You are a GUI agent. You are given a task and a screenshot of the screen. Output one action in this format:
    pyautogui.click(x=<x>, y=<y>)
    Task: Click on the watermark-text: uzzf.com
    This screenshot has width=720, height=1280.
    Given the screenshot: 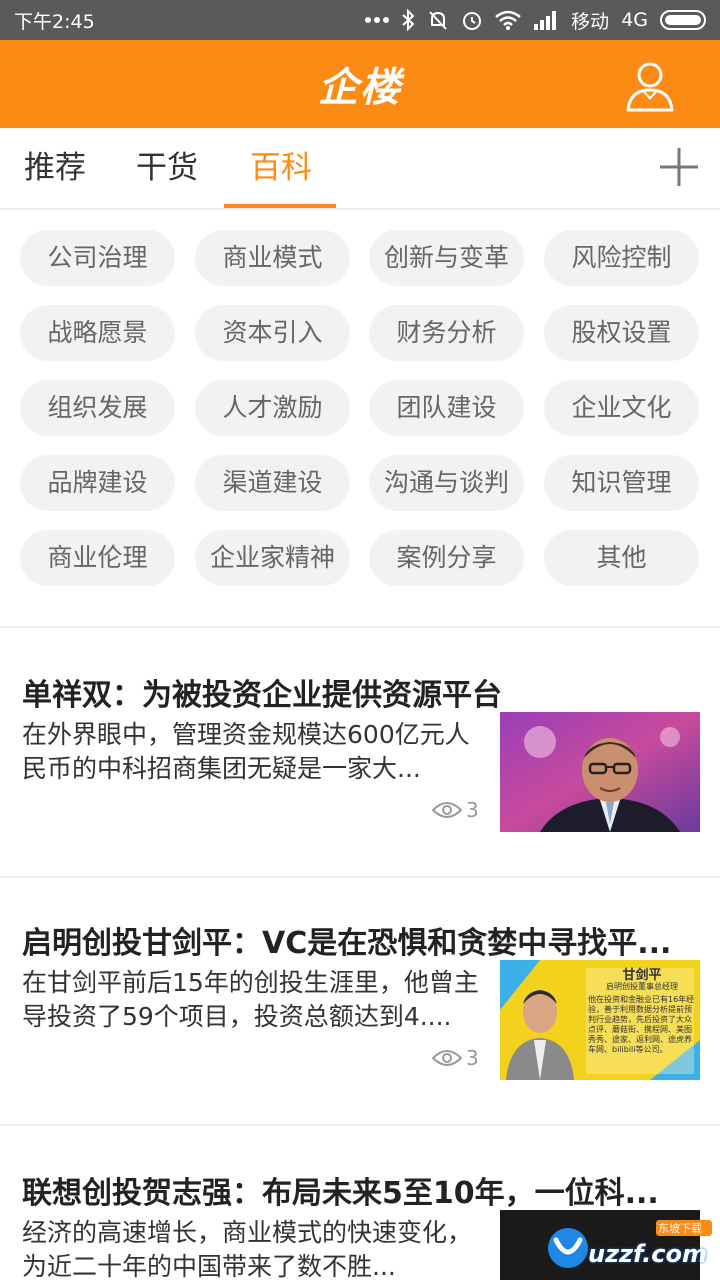 What is the action you would take?
    pyautogui.click(x=647, y=1254)
    